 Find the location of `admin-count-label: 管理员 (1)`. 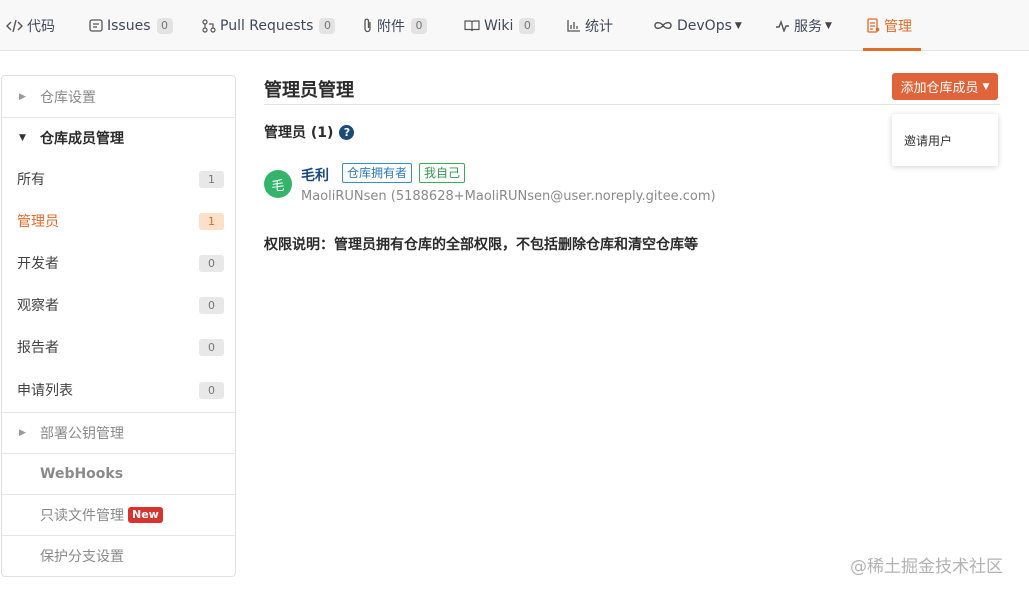

admin-count-label: 管理员 (1) is located at coordinates (299, 133).